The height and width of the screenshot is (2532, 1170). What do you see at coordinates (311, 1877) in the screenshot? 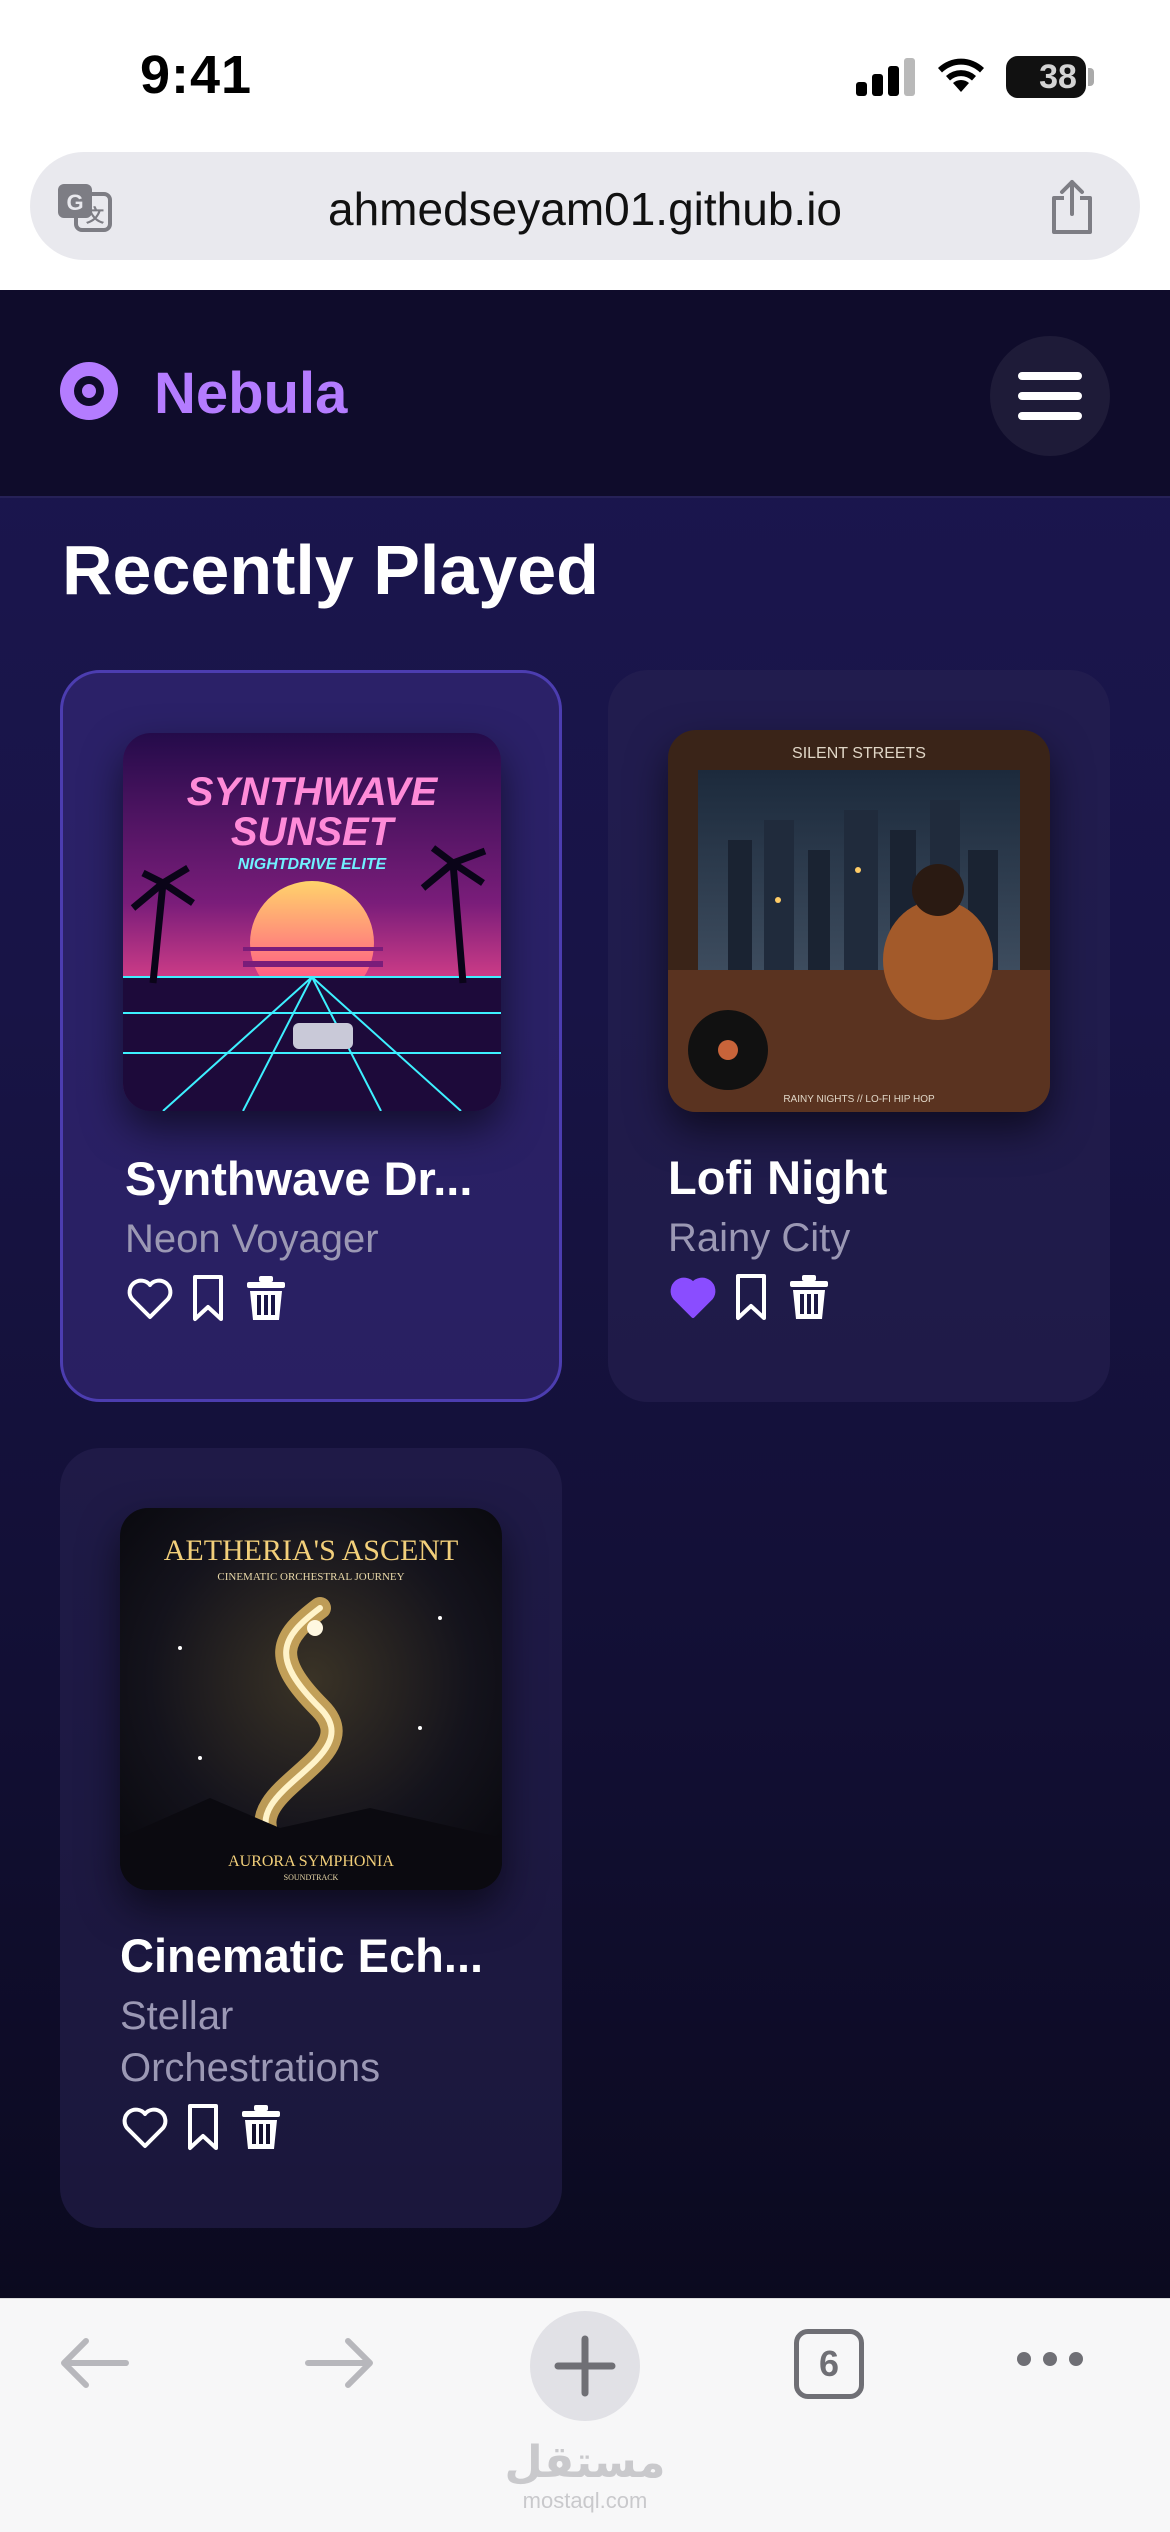
I see `svg-text: SOUNDTRACK` at bounding box center [311, 1877].